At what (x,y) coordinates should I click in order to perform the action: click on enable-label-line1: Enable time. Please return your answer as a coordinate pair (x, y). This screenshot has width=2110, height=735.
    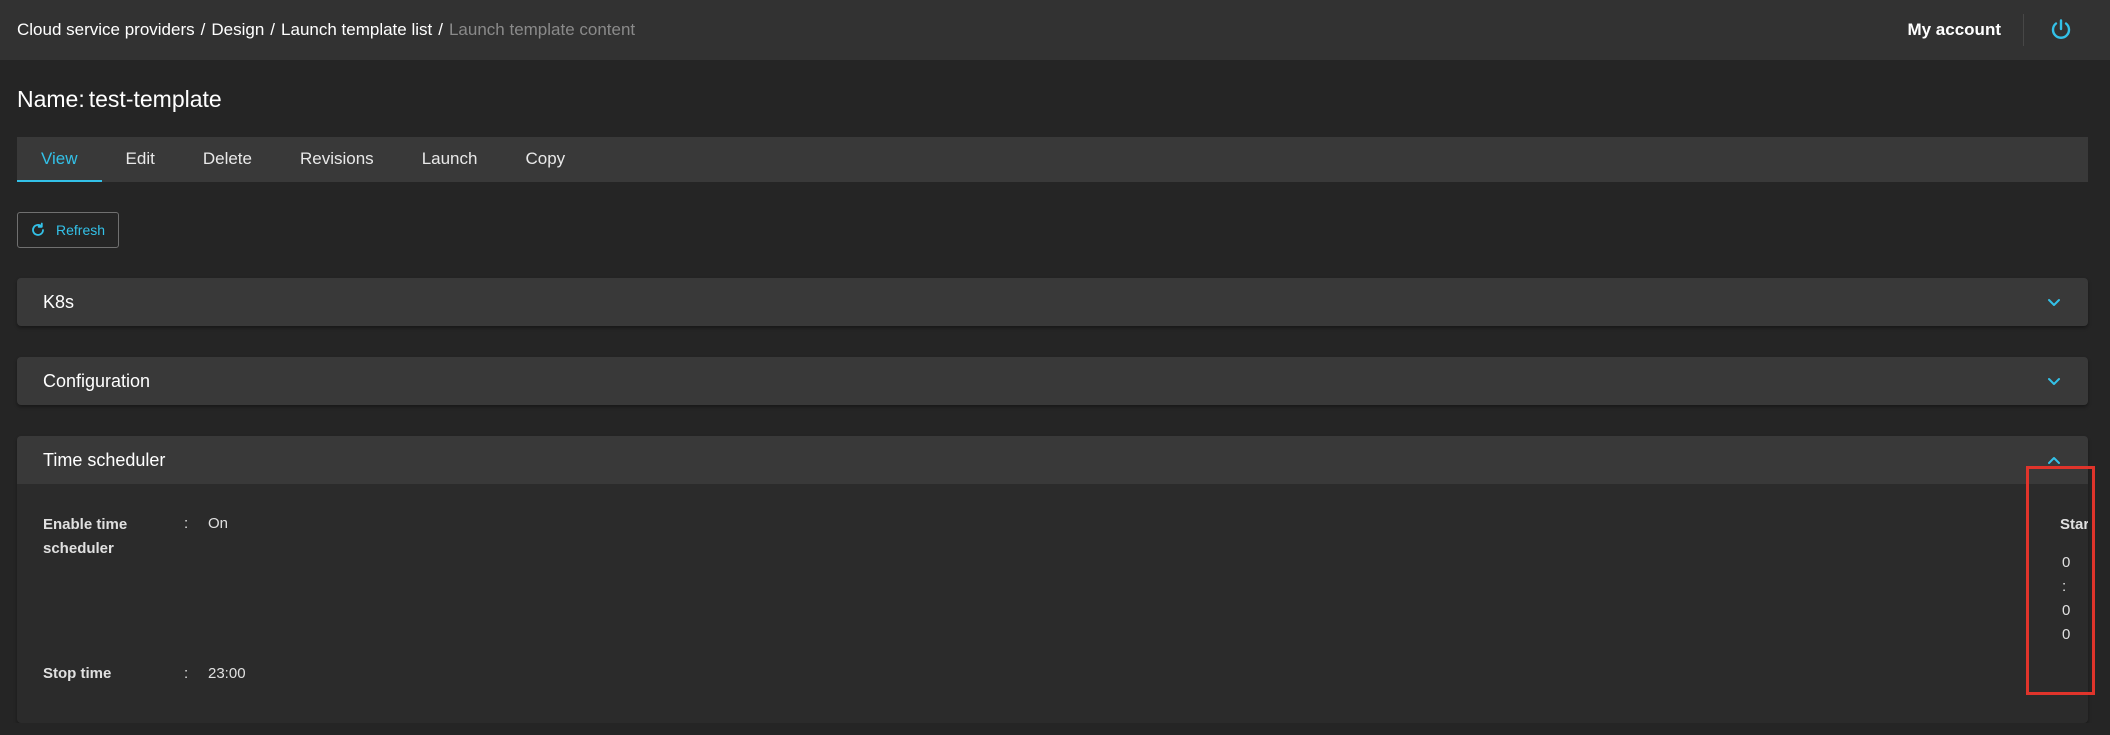
    Looking at the image, I should click on (85, 524).